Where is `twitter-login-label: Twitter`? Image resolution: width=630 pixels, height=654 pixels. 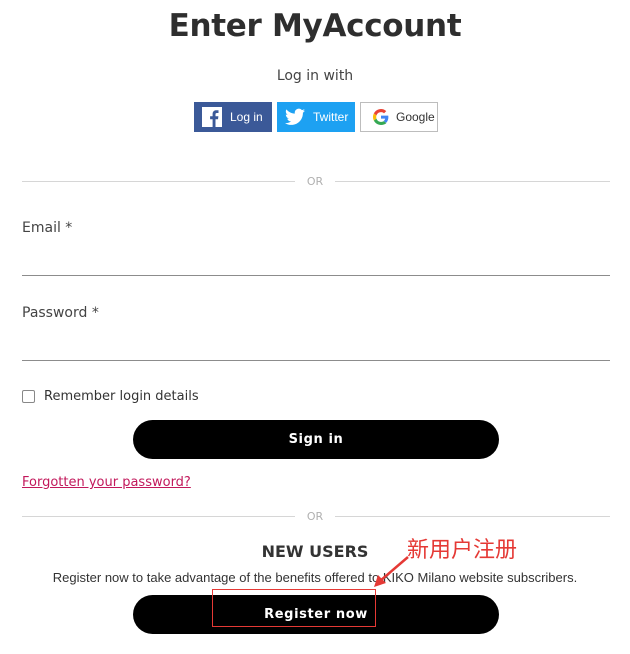 twitter-login-label: Twitter is located at coordinates (331, 117).